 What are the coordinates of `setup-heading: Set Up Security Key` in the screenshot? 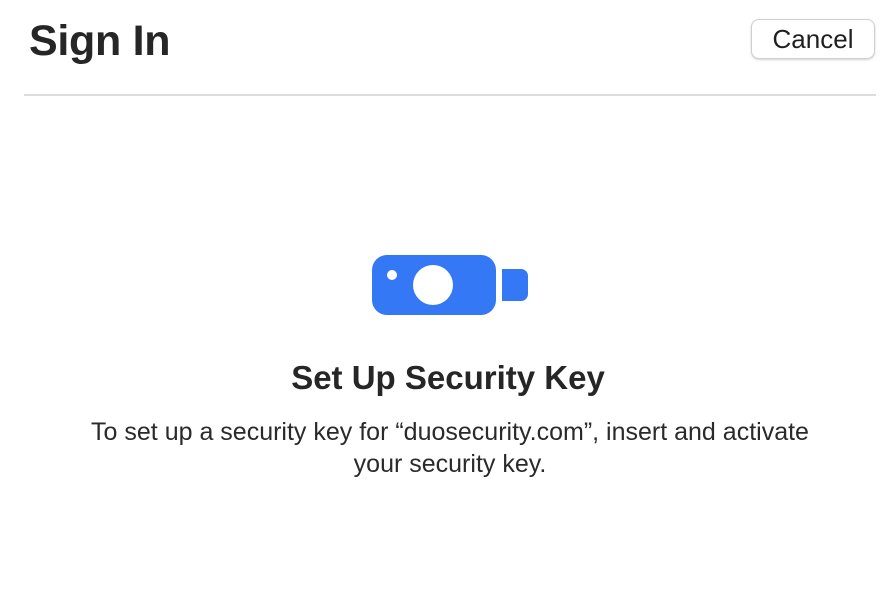 It's located at (448, 377).